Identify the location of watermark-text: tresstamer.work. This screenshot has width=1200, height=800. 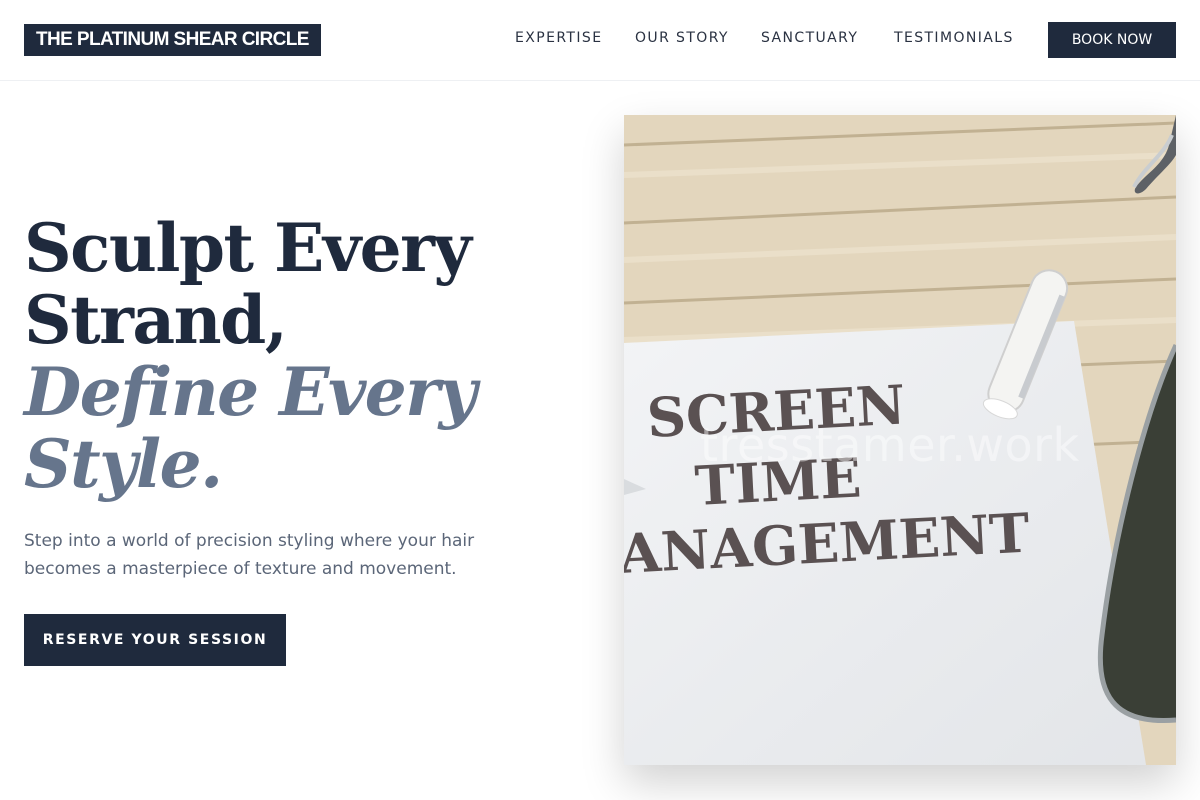
(890, 445).